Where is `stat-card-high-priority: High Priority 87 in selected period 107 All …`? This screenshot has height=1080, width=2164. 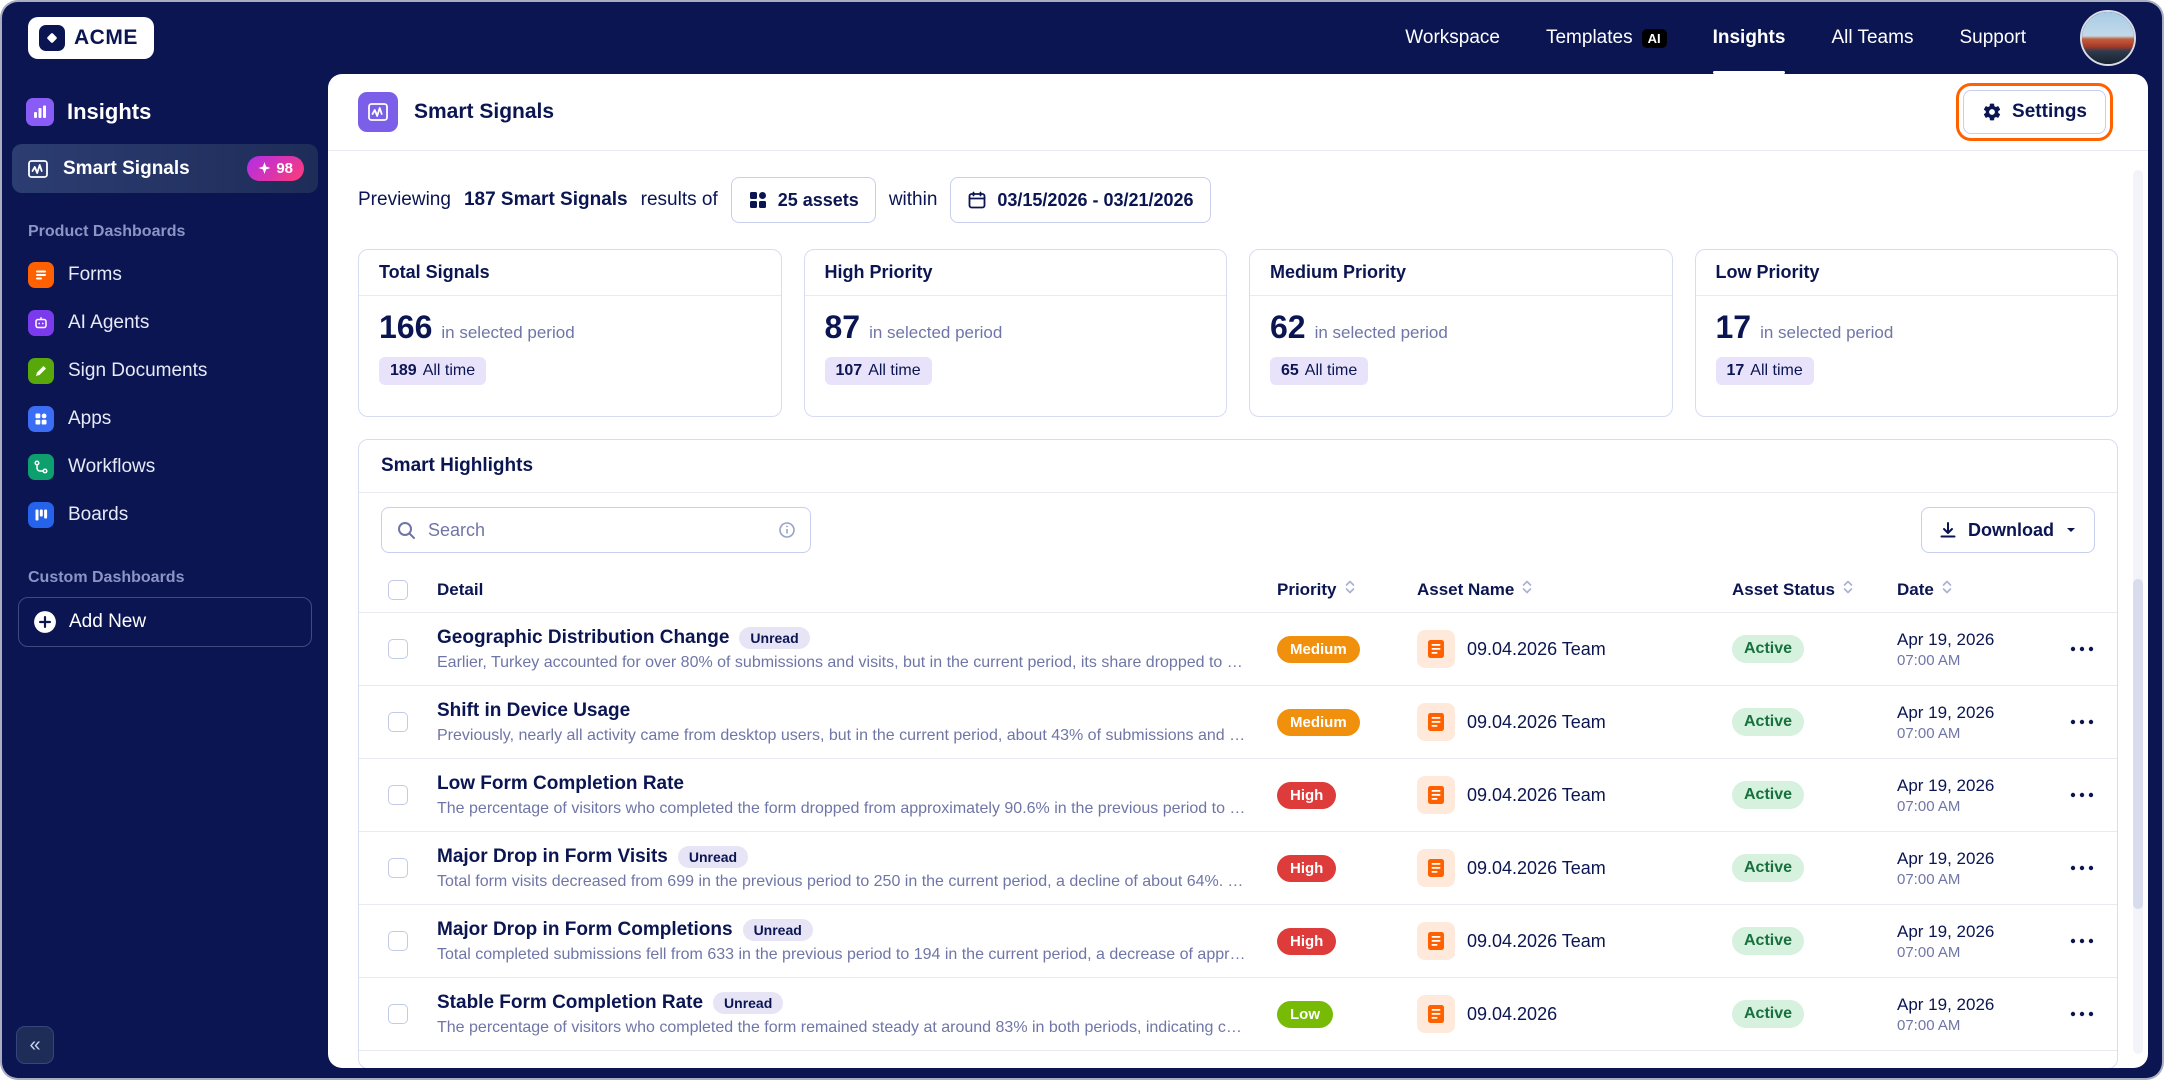 stat-card-high-priority: High Priority 87 in selected period 107 All … is located at coordinates (1015, 333).